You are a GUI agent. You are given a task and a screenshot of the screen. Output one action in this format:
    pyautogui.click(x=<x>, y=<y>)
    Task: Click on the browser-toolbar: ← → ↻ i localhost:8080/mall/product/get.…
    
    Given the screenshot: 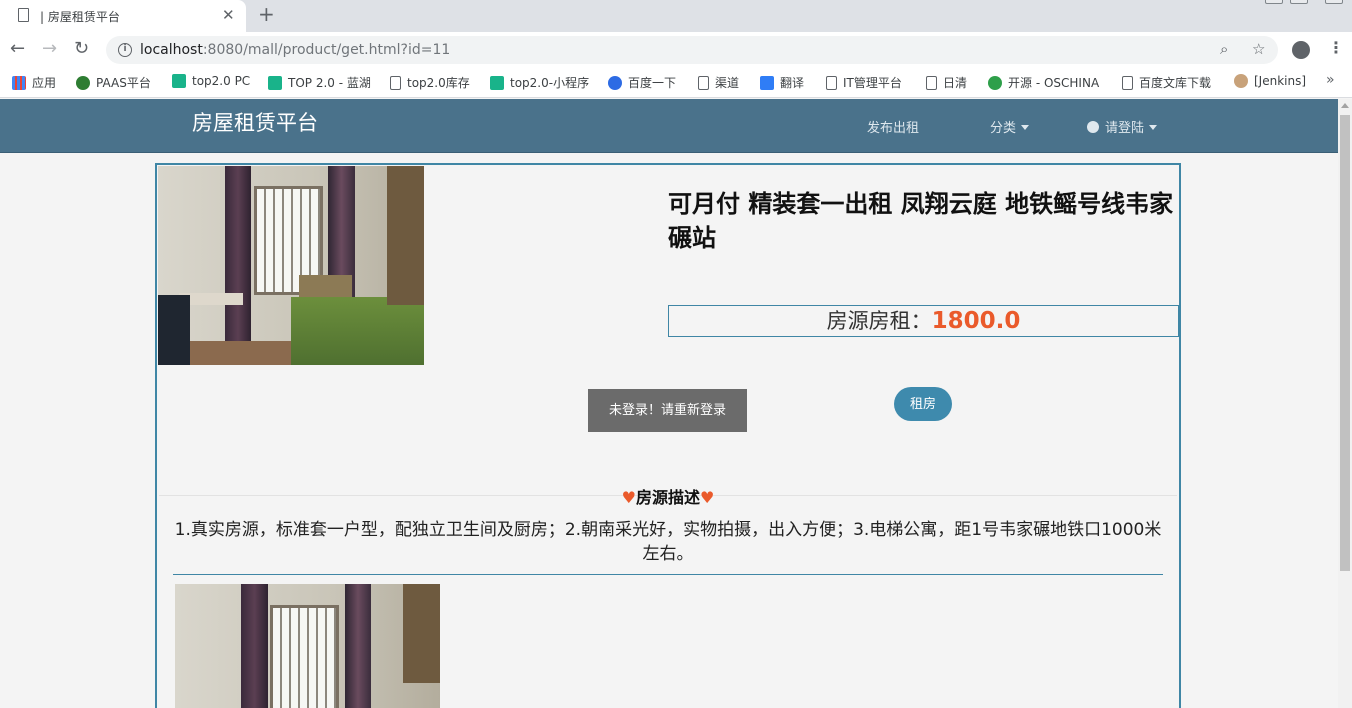 What is the action you would take?
    pyautogui.click(x=676, y=50)
    